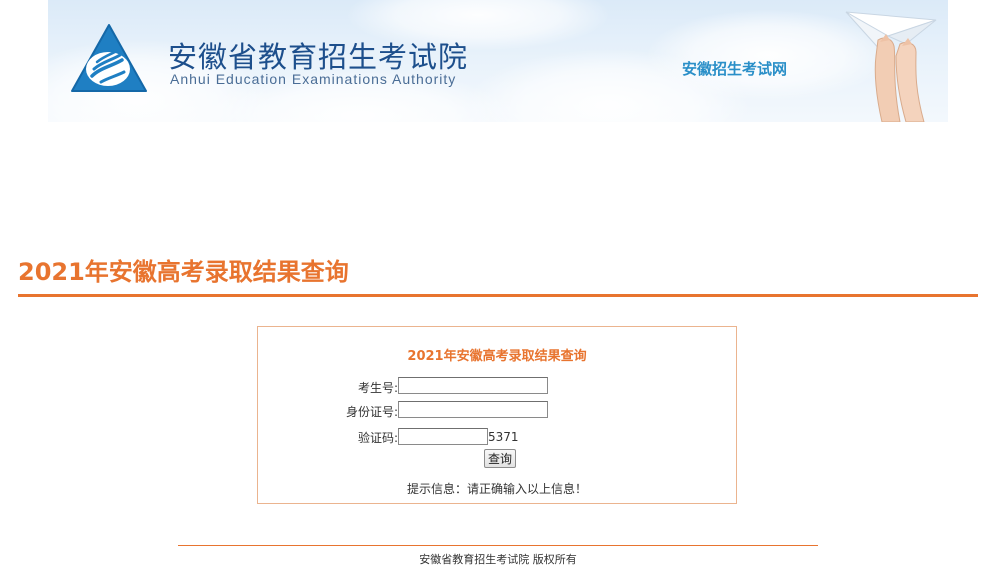  Describe the element at coordinates (443, 436) in the screenshot. I see `captcha-input` at that location.